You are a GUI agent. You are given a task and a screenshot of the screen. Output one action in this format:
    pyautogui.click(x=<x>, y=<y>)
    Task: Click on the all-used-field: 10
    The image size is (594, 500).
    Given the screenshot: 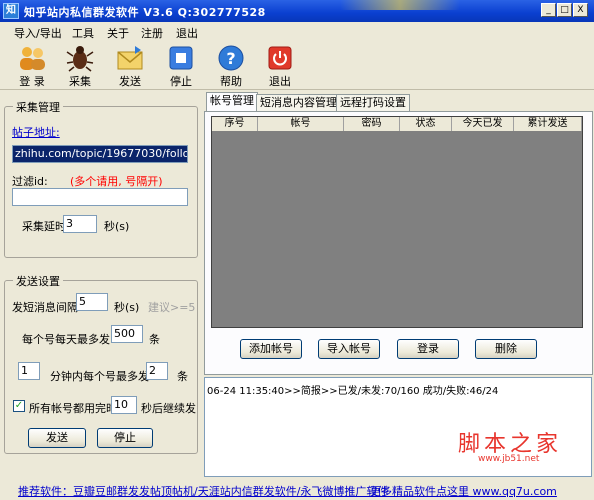 What is the action you would take?
    pyautogui.click(x=124, y=405)
    